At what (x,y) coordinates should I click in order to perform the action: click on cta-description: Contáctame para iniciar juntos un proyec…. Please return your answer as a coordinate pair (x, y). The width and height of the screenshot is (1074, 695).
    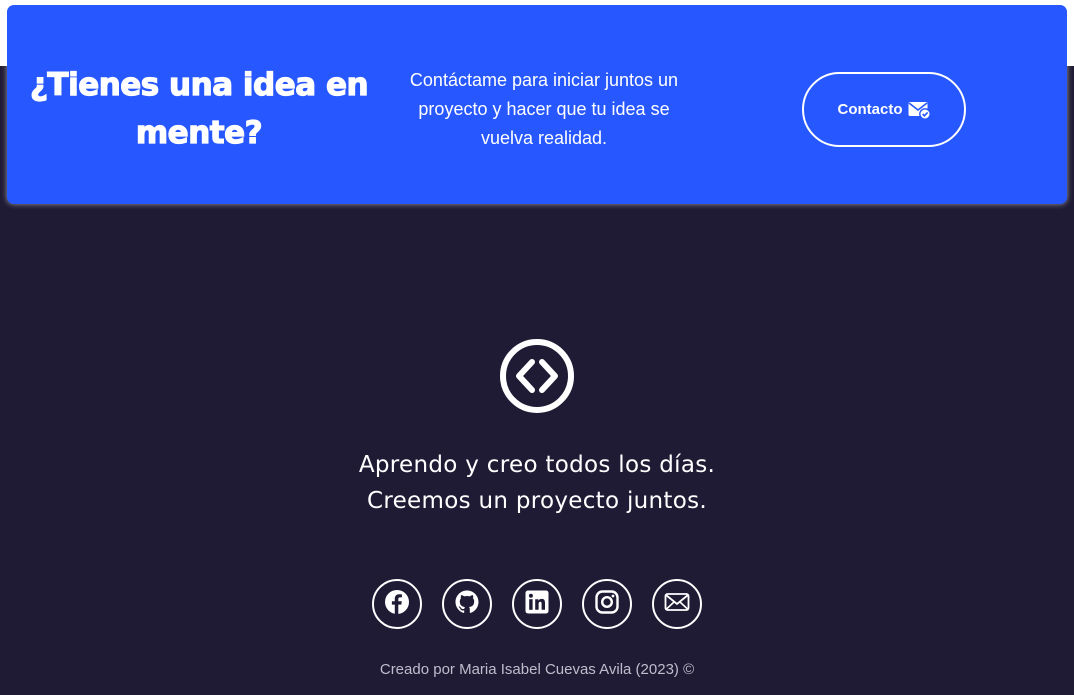
    Looking at the image, I should click on (544, 109).